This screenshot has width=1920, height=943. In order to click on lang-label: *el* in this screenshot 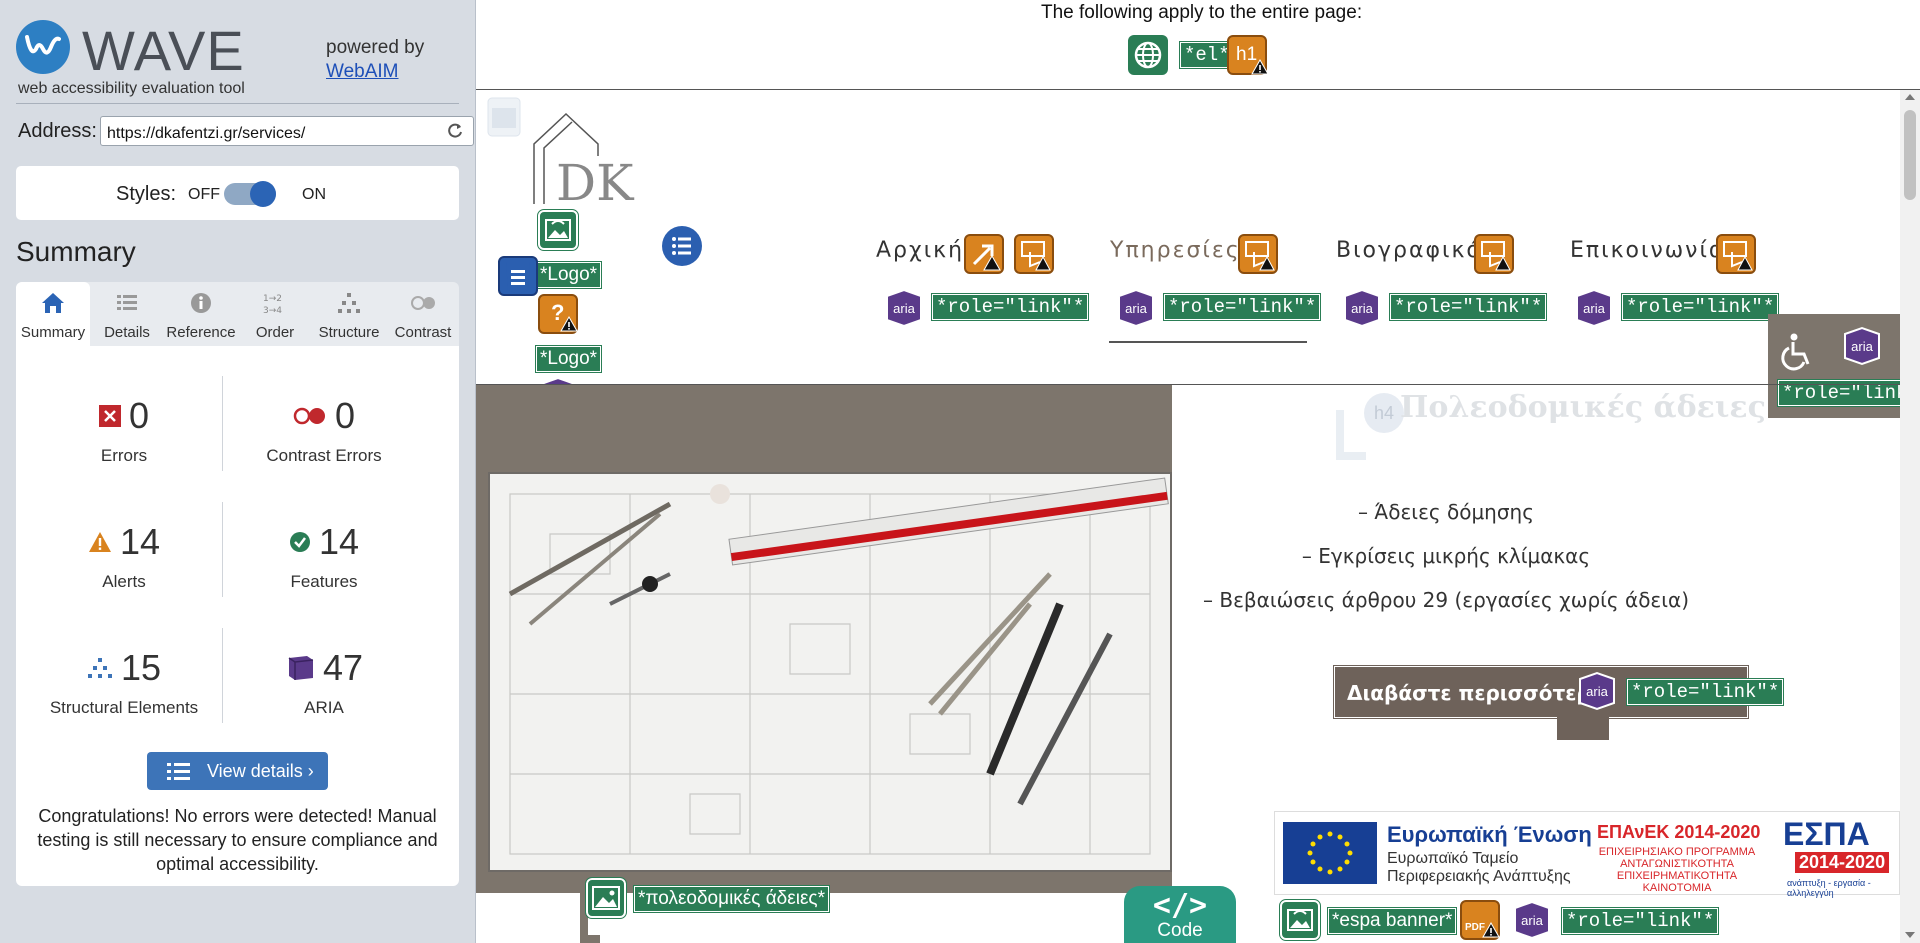, I will do `click(1207, 55)`.